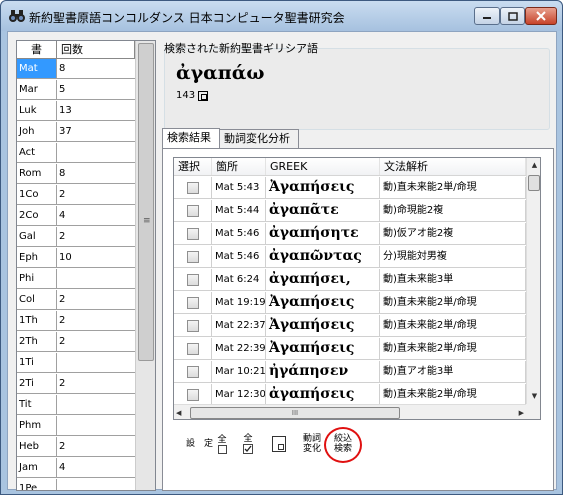  I want to click on maximize-button, so click(512, 16).